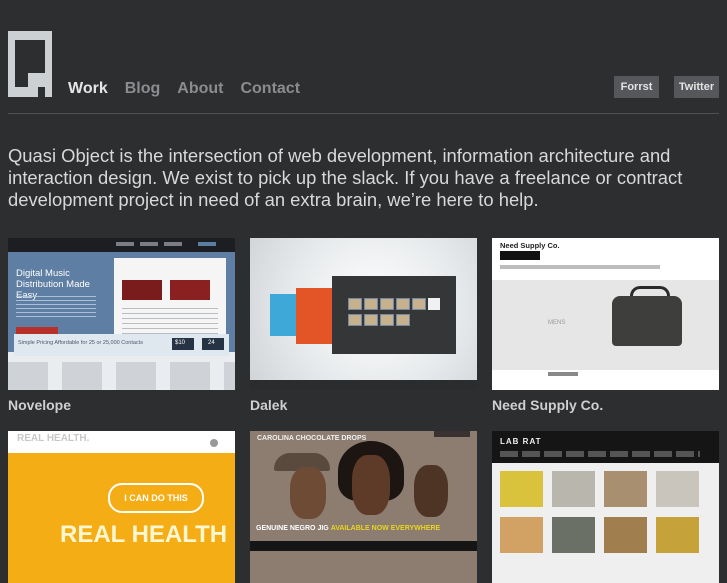  Describe the element at coordinates (312, 438) in the screenshot. I see `thumb-title-text: CAROLINA CHOCOLATE DROPS` at that location.